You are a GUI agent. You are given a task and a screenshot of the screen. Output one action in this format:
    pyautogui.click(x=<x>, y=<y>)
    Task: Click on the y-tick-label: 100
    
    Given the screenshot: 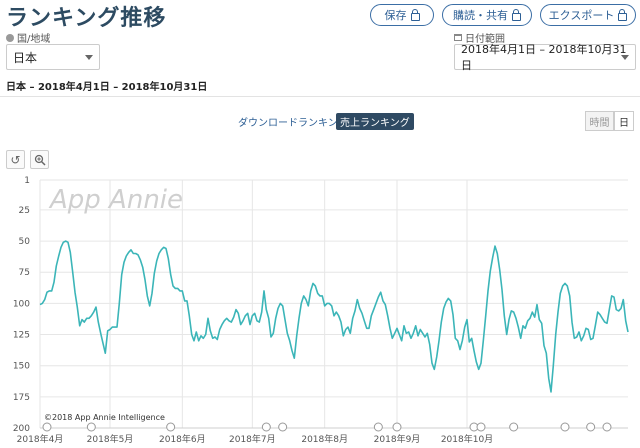 What is the action you would take?
    pyautogui.click(x=21, y=304)
    